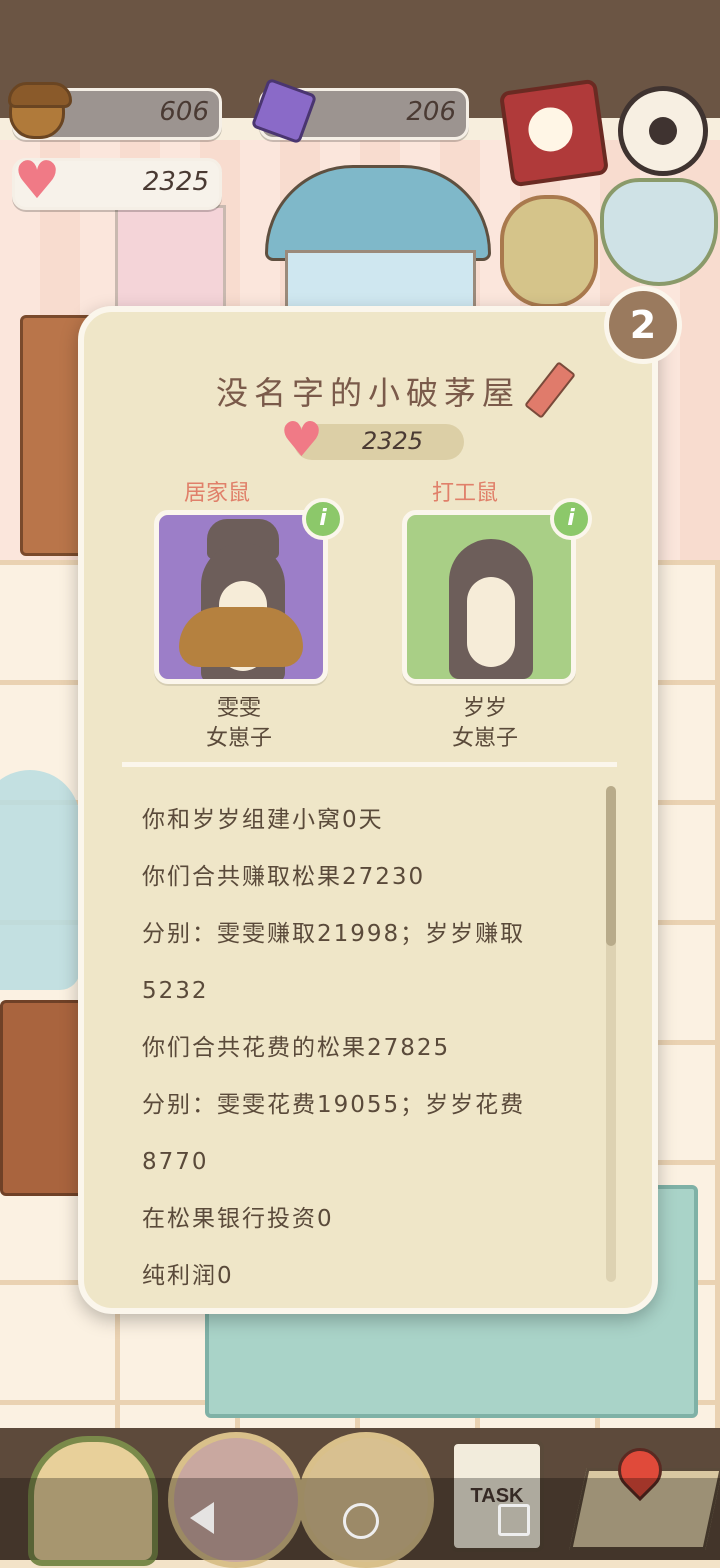  What do you see at coordinates (241, 597) in the screenshot?
I see `resident-card-home` at bounding box center [241, 597].